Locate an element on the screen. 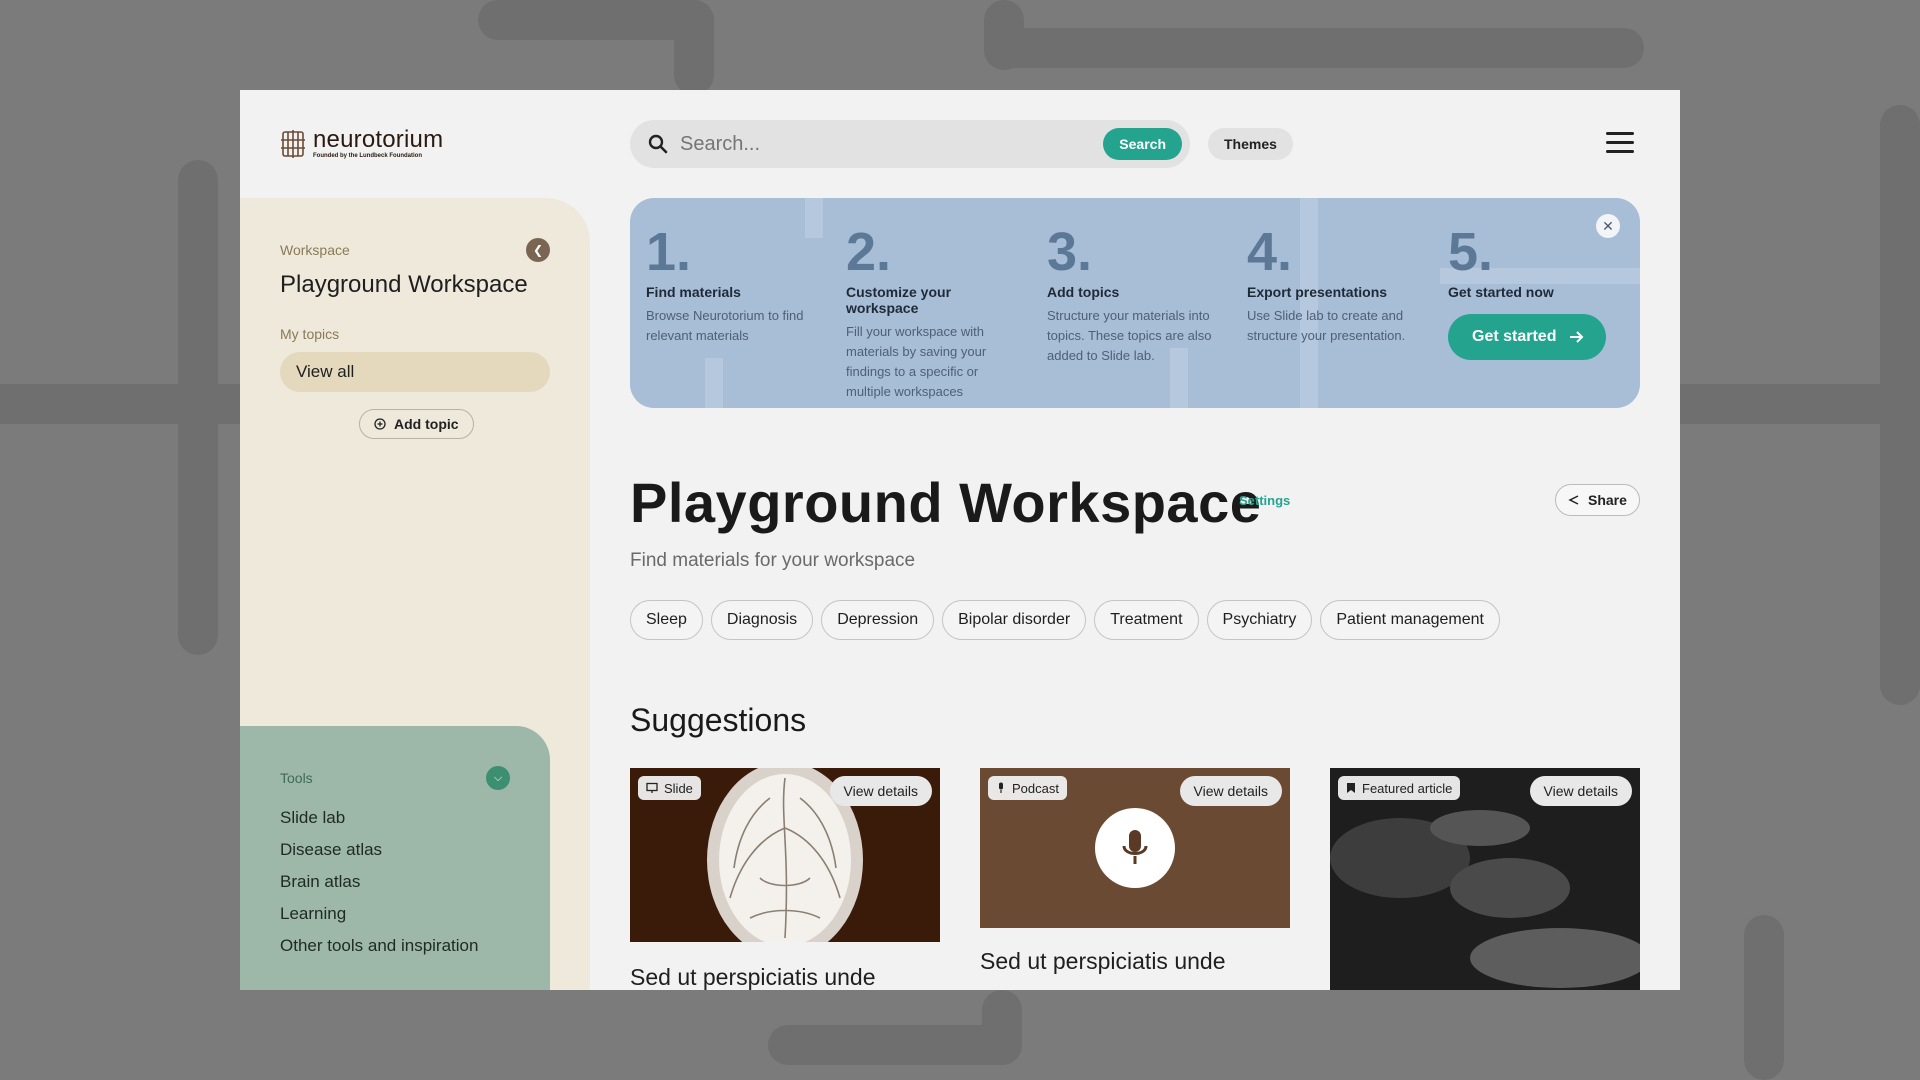  card-badge: Slide is located at coordinates (669, 788).